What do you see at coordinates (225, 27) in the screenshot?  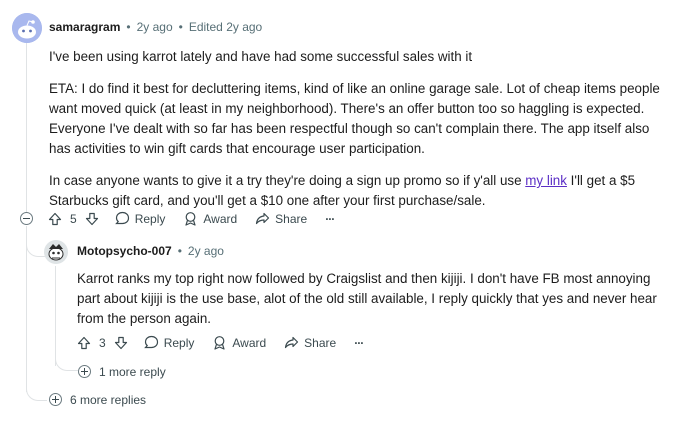 I see `edited-label: Edited 2y ago` at bounding box center [225, 27].